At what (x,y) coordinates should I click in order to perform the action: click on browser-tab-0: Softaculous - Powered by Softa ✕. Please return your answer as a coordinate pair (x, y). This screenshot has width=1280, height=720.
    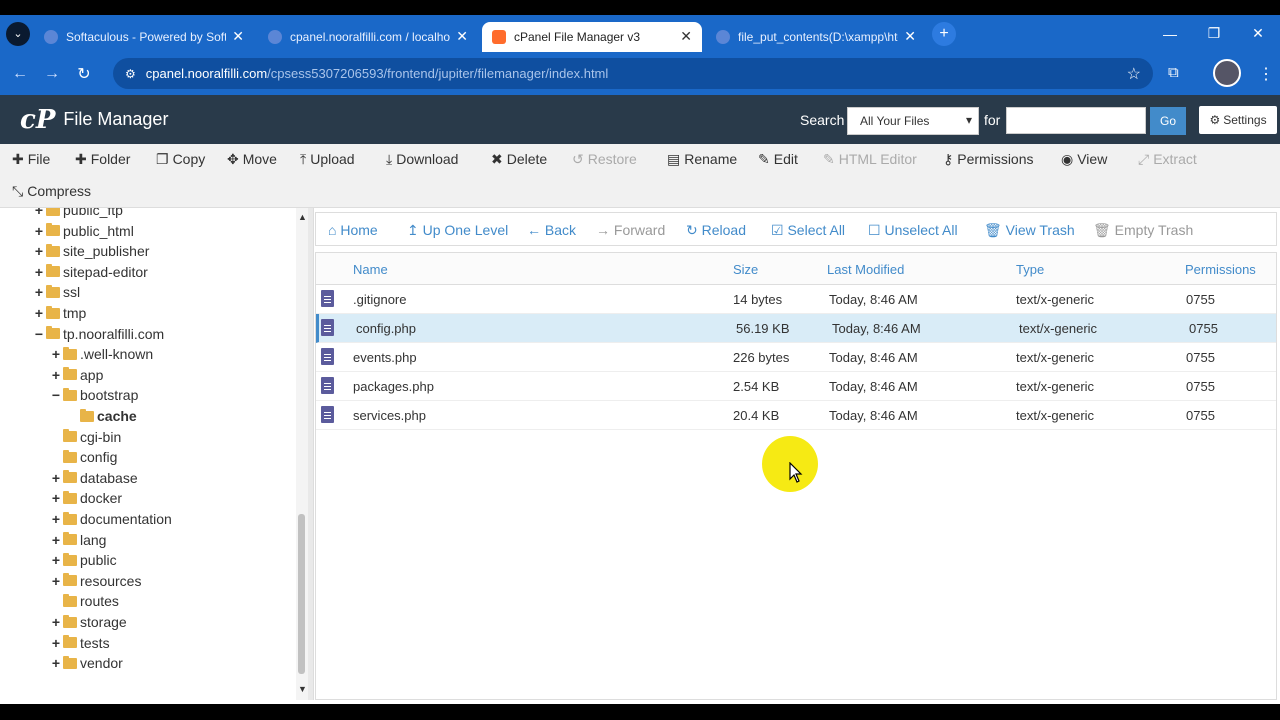
    Looking at the image, I should click on (144, 37).